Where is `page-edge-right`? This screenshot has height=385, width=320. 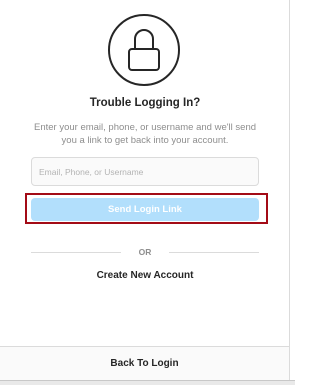
page-edge-right is located at coordinates (292, 192).